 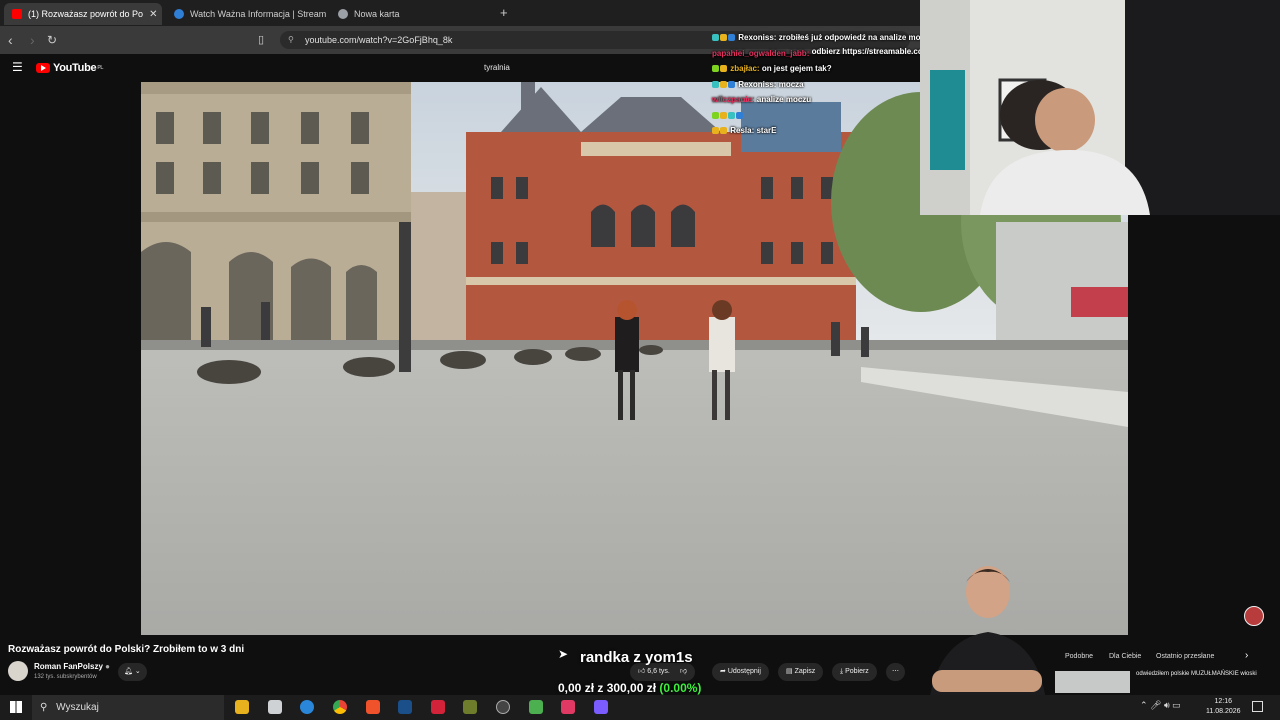 I want to click on address-url: youtube.com/watch?v=2GoFjBhq_8k, so click(x=379, y=40).